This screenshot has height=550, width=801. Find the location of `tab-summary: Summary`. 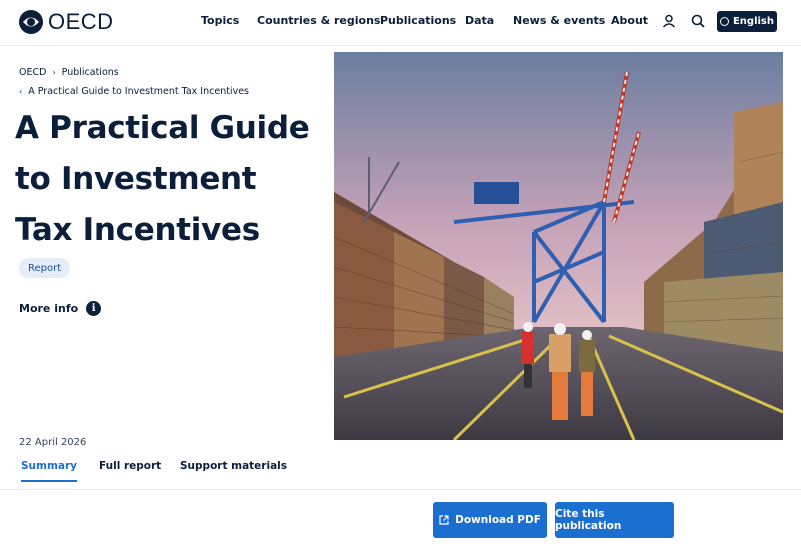

tab-summary: Summary is located at coordinates (49, 471).